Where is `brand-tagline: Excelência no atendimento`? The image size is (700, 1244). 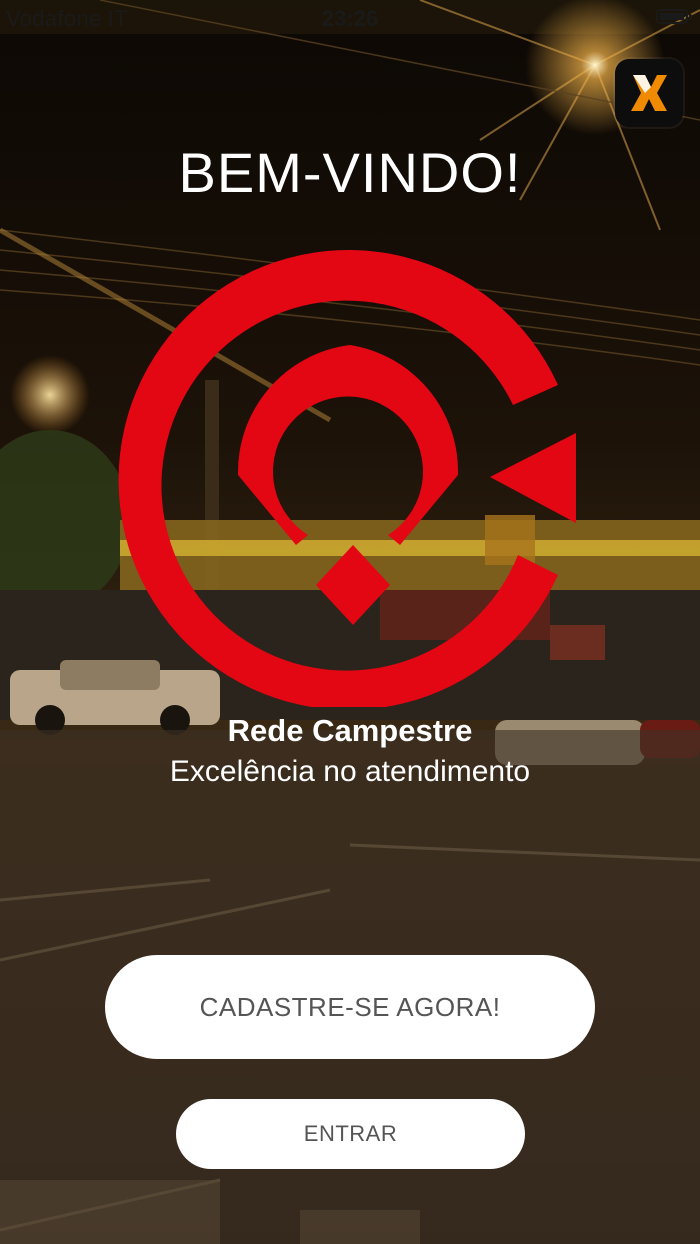 brand-tagline: Excelência no atendimento is located at coordinates (350, 771).